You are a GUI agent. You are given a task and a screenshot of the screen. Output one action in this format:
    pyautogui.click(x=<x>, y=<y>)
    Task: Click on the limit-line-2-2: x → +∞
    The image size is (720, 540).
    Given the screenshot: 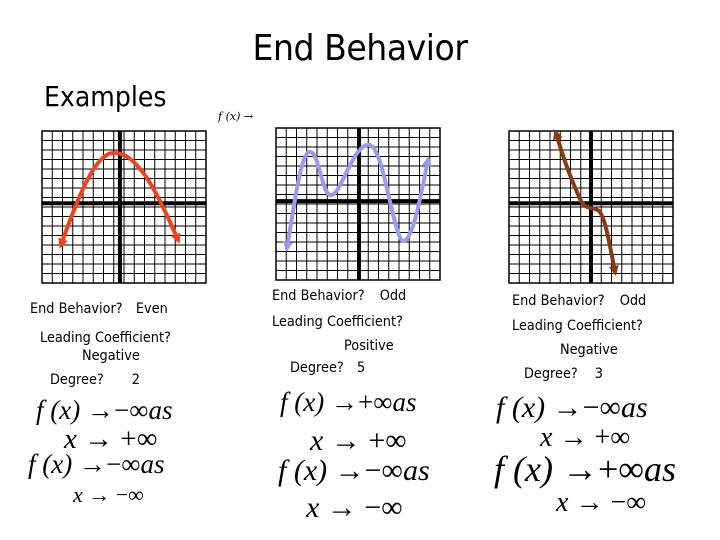 What is the action you would take?
    pyautogui.click(x=358, y=441)
    